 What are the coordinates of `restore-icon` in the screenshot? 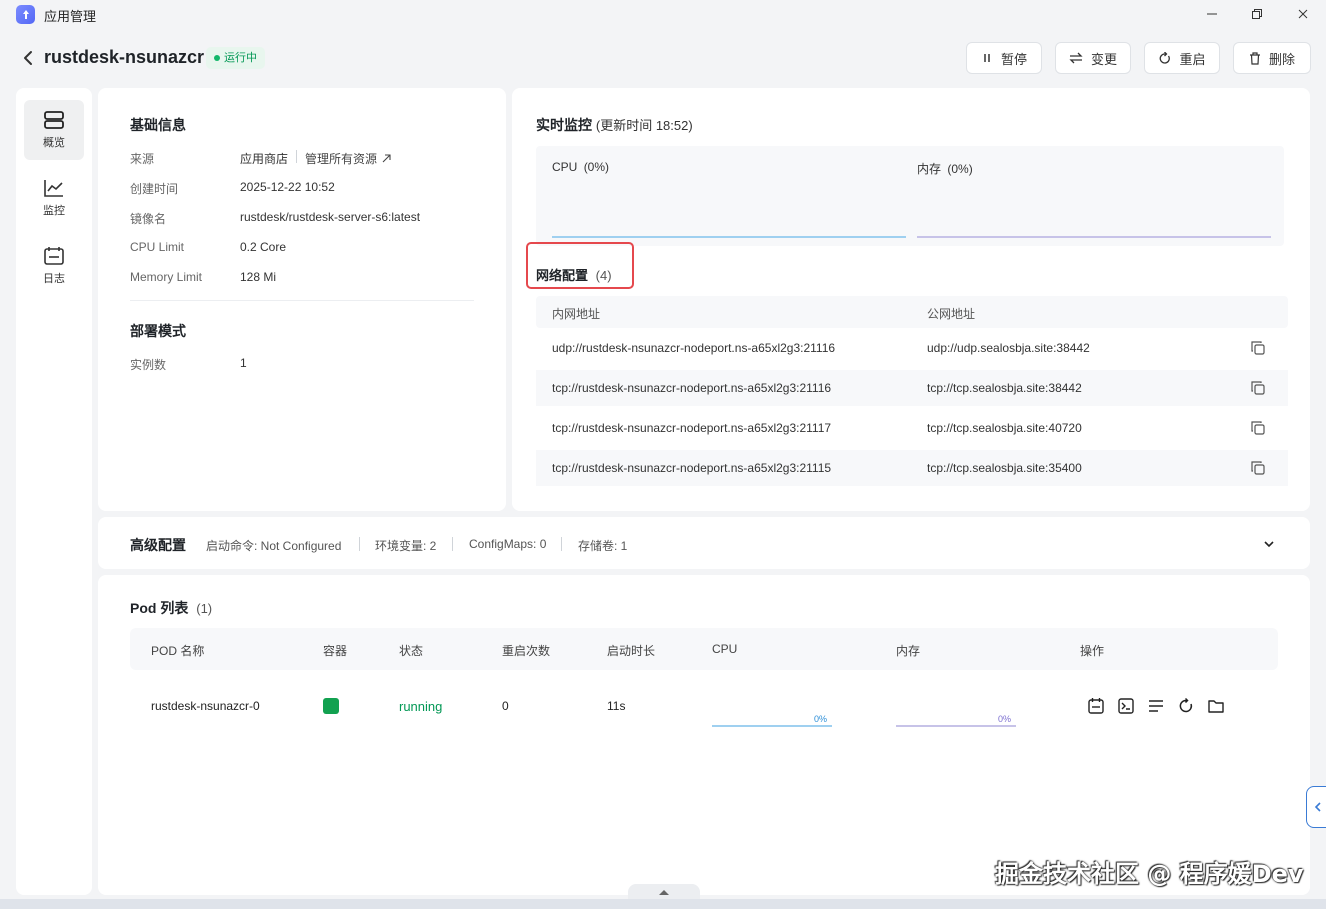 It's located at (1257, 14).